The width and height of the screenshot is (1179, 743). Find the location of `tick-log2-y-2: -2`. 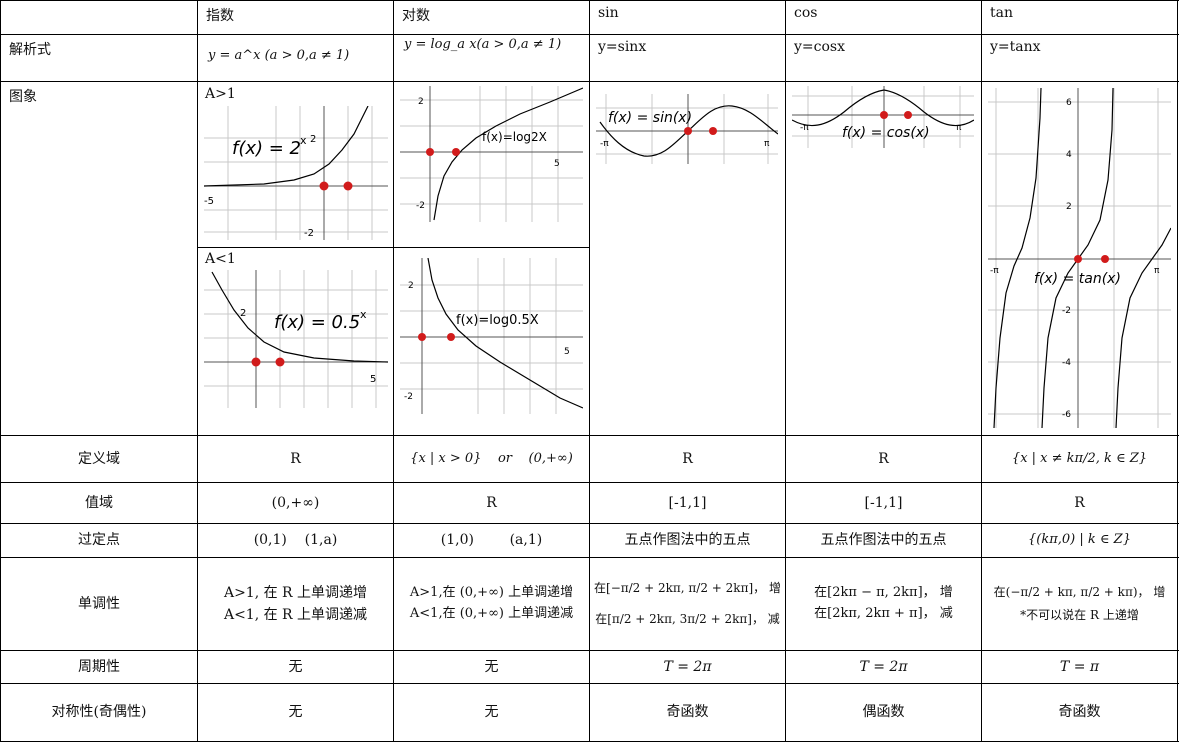

tick-log2-y-2: -2 is located at coordinates (420, 206).